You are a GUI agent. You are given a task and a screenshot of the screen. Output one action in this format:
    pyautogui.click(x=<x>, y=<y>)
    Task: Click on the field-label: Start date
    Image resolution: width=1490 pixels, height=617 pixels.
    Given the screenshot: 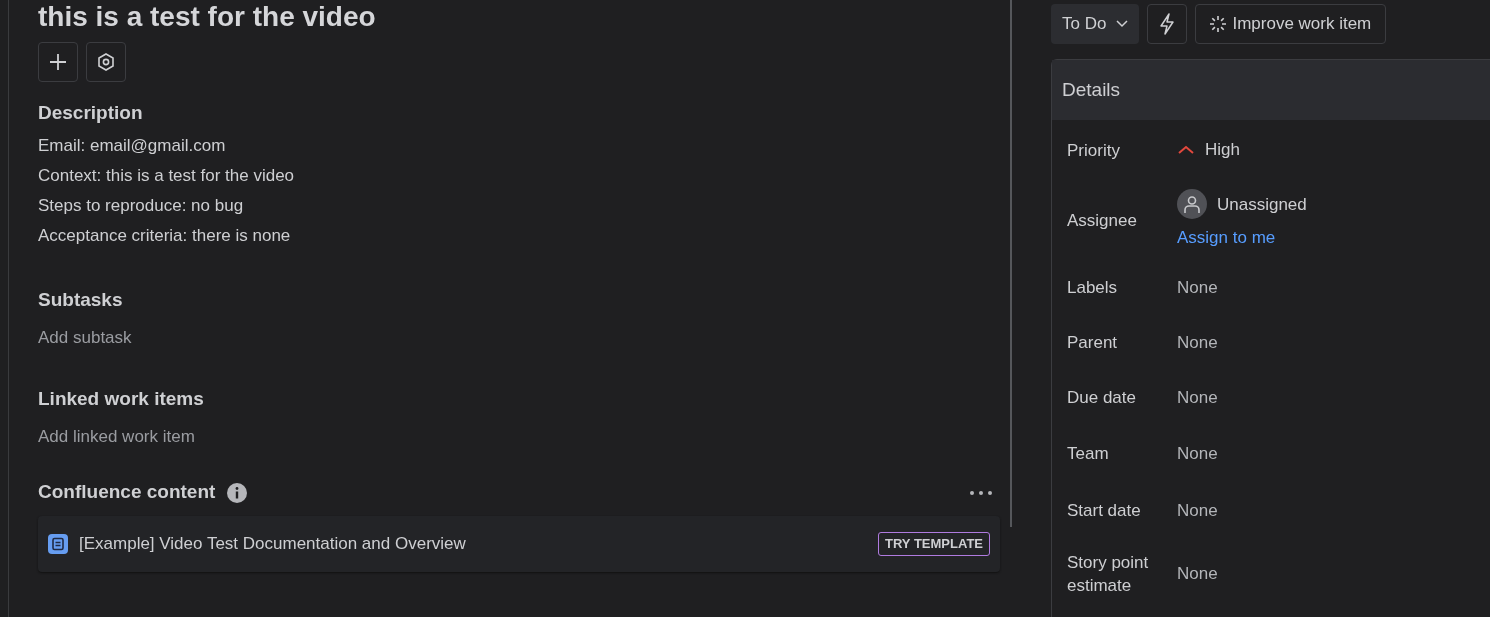 What is the action you would take?
    pyautogui.click(x=1104, y=511)
    